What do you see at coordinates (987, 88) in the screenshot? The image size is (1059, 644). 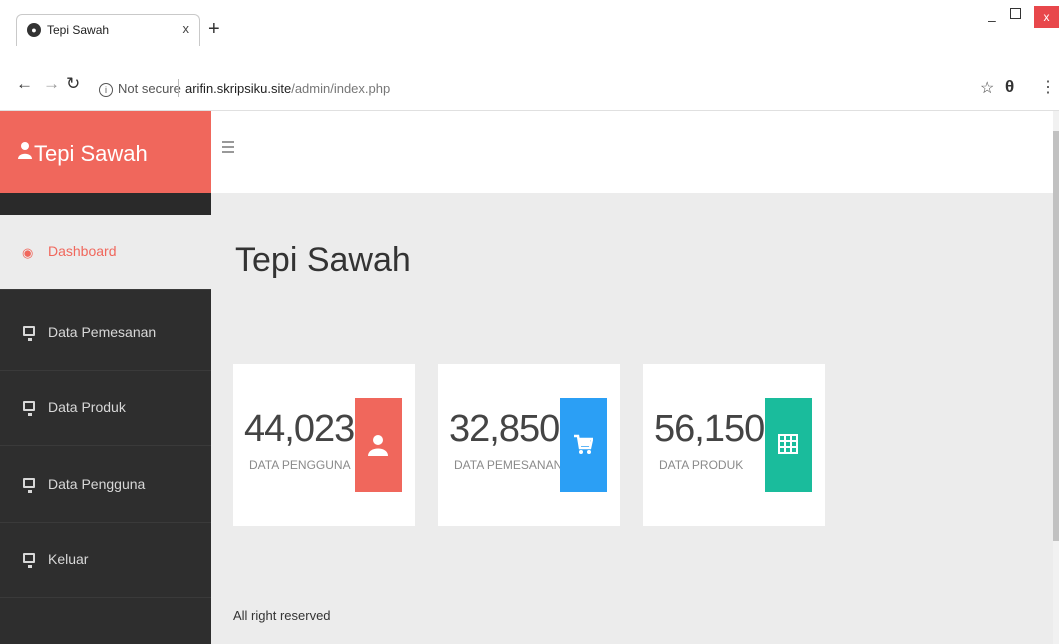 I see `bookmark-star-icon: ☆` at bounding box center [987, 88].